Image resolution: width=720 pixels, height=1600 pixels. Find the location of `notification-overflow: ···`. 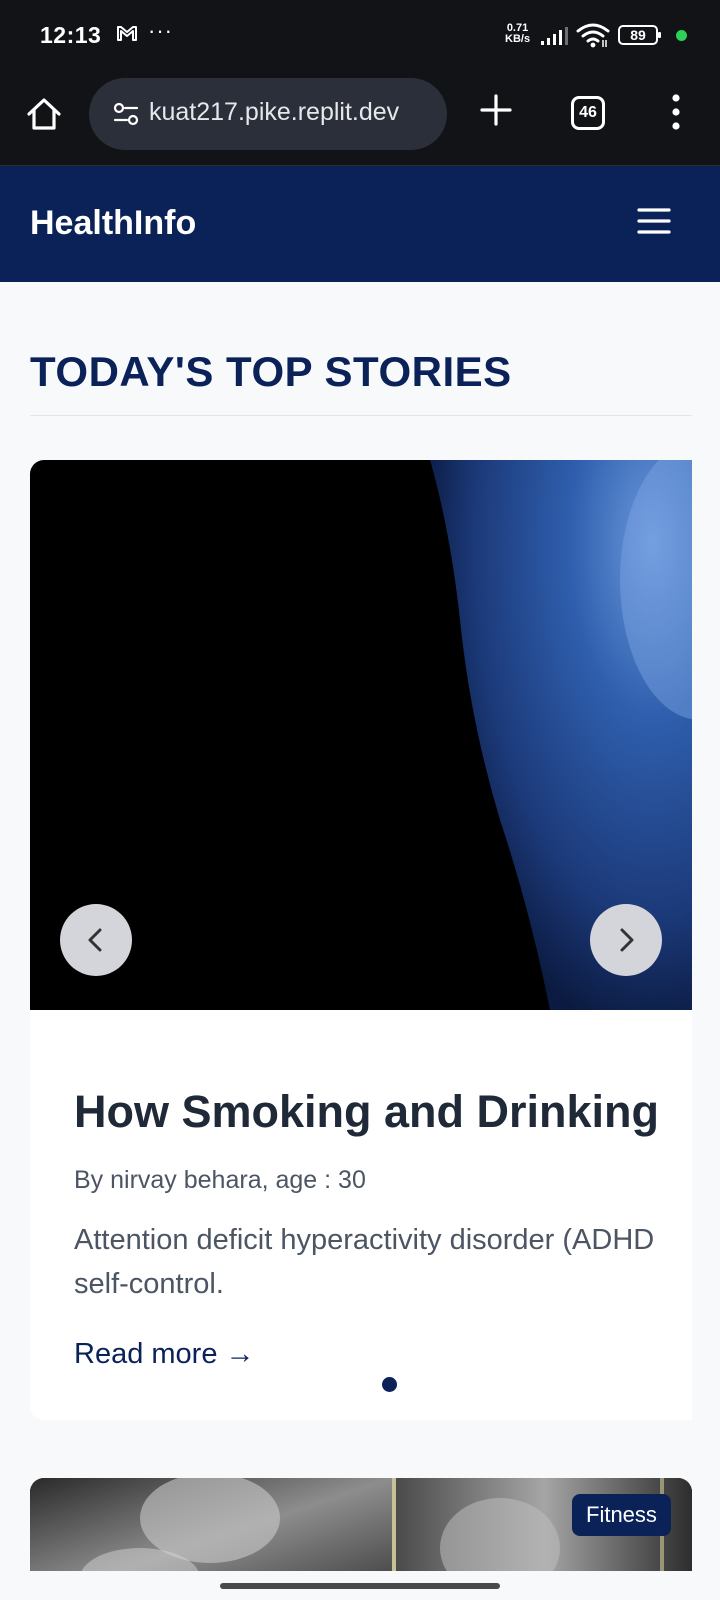

notification-overflow: ··· is located at coordinates (160, 30).